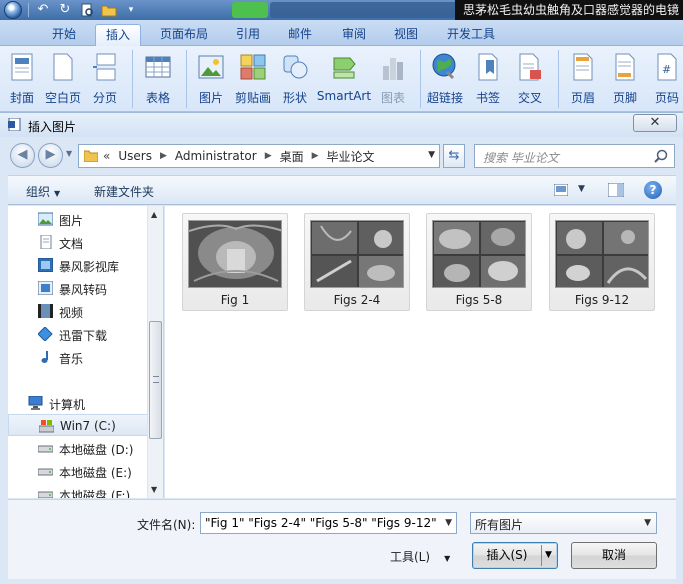 The width and height of the screenshot is (683, 584). What do you see at coordinates (216, 156) in the screenshot?
I see `breadcrumb-administrator: Administrator` at bounding box center [216, 156].